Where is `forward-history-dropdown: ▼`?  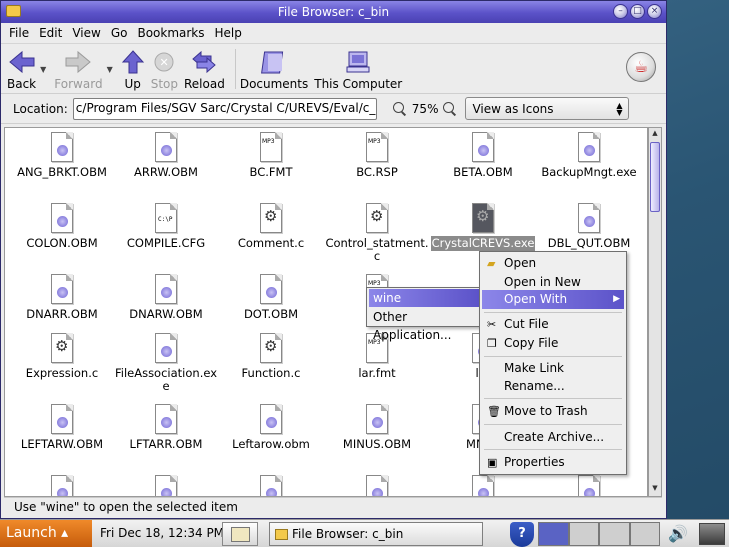
forward-history-dropdown: ▼ is located at coordinates (110, 69).